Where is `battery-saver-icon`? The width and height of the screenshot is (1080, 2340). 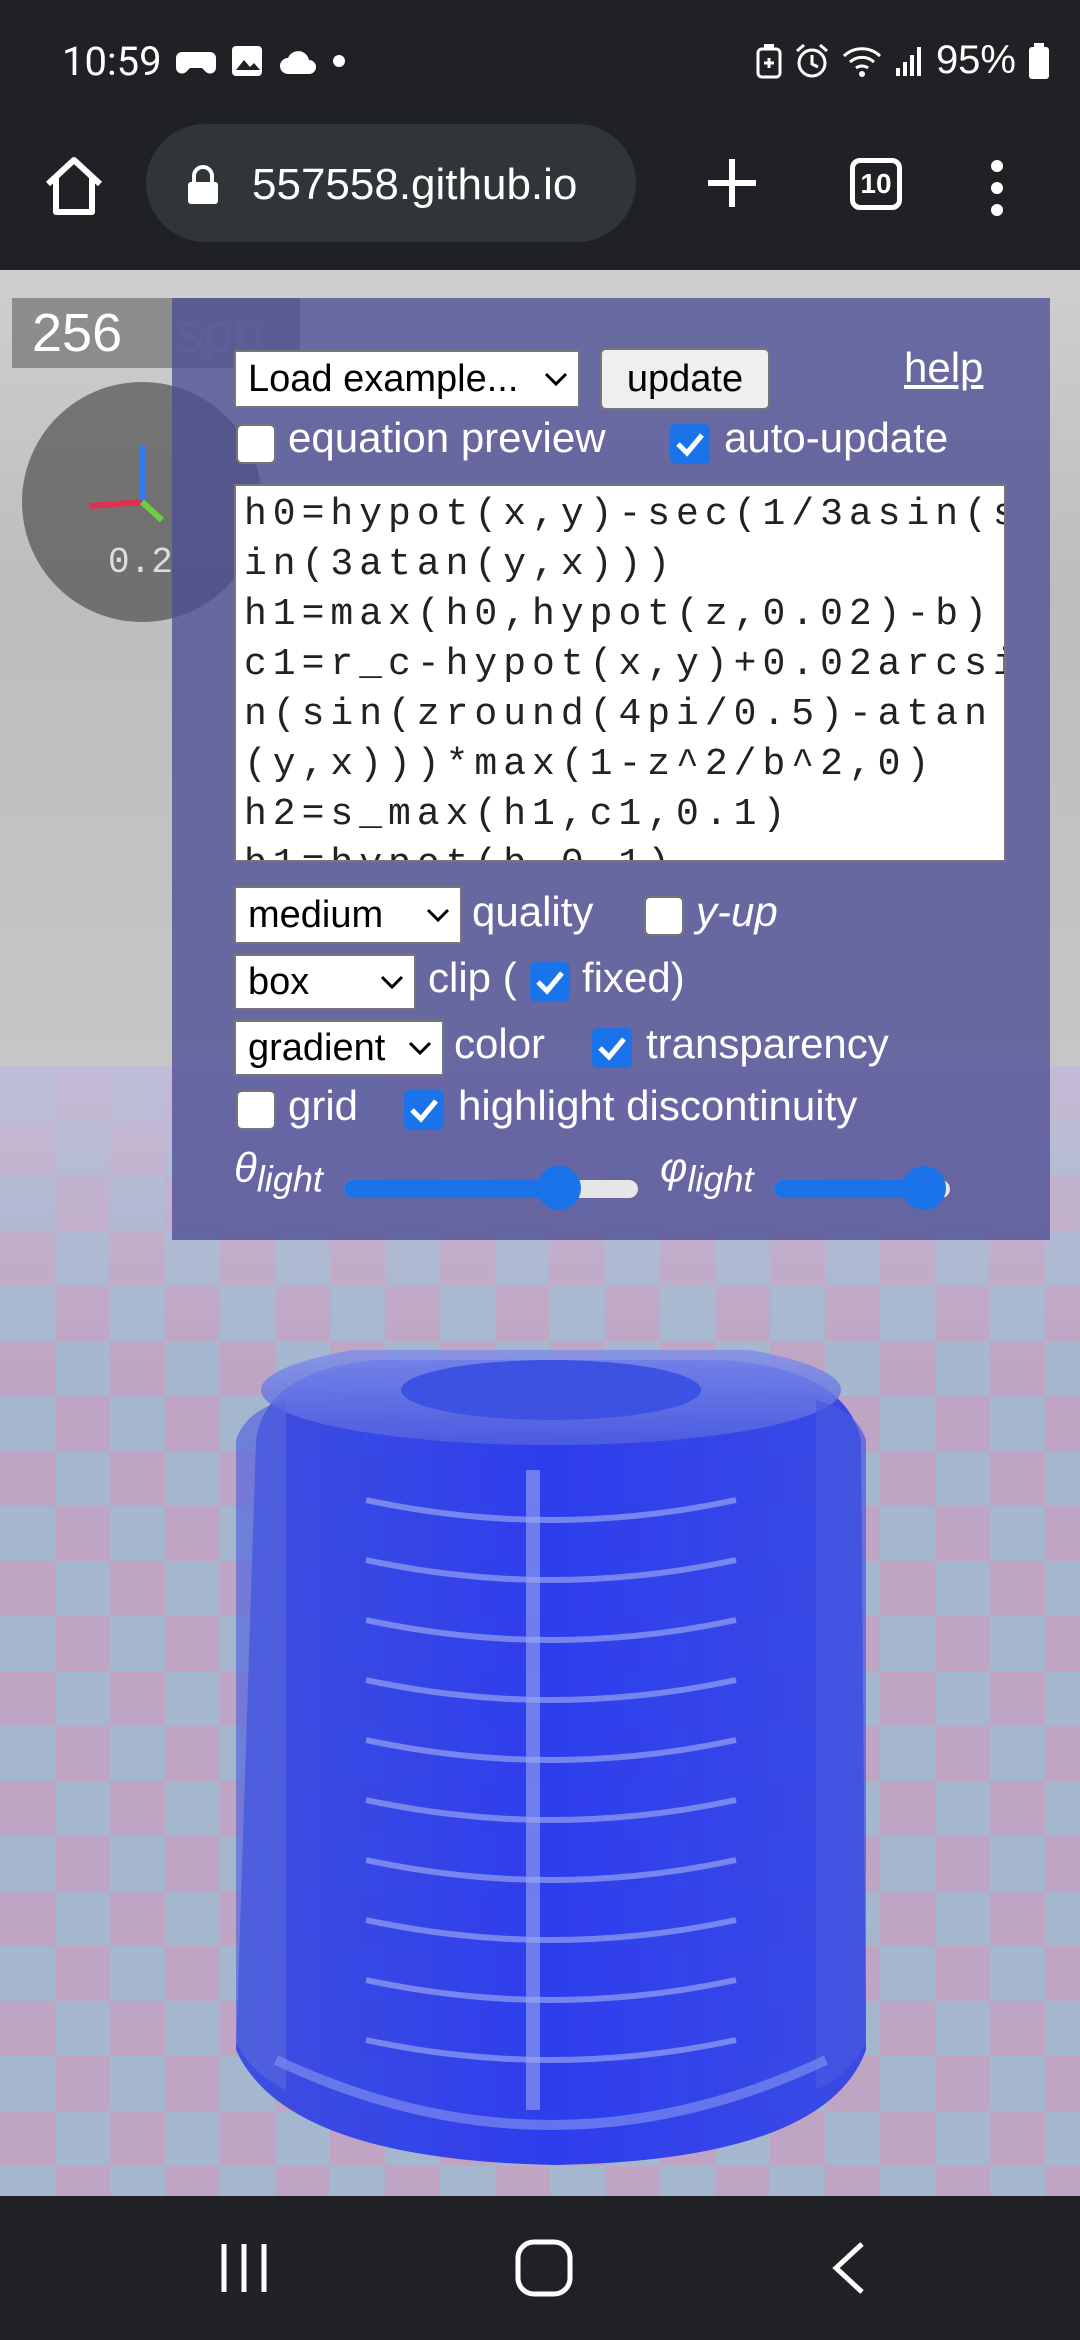
battery-saver-icon is located at coordinates (769, 60).